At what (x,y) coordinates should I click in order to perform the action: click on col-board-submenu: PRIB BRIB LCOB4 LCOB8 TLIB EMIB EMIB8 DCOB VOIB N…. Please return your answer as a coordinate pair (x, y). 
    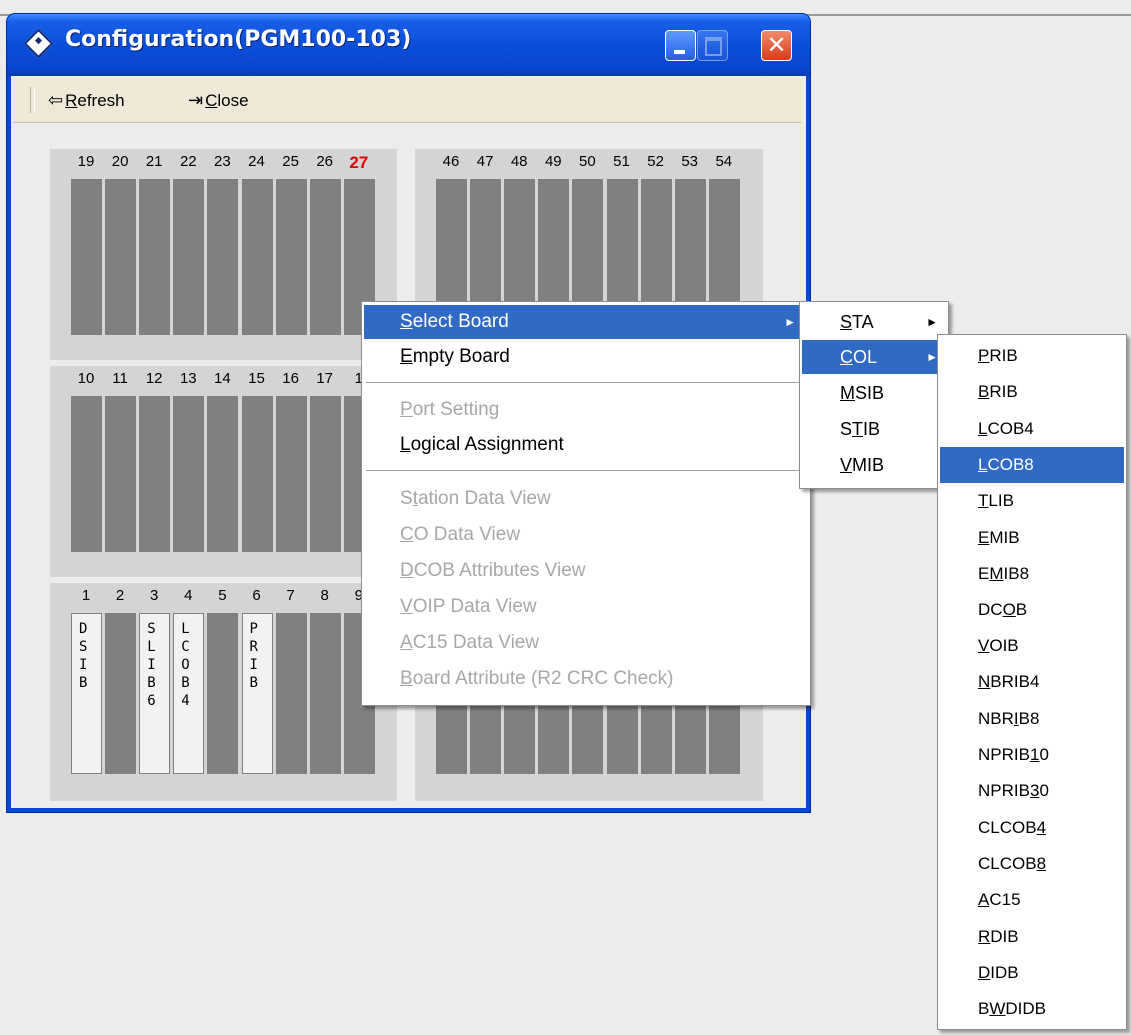
    Looking at the image, I should click on (1032, 682).